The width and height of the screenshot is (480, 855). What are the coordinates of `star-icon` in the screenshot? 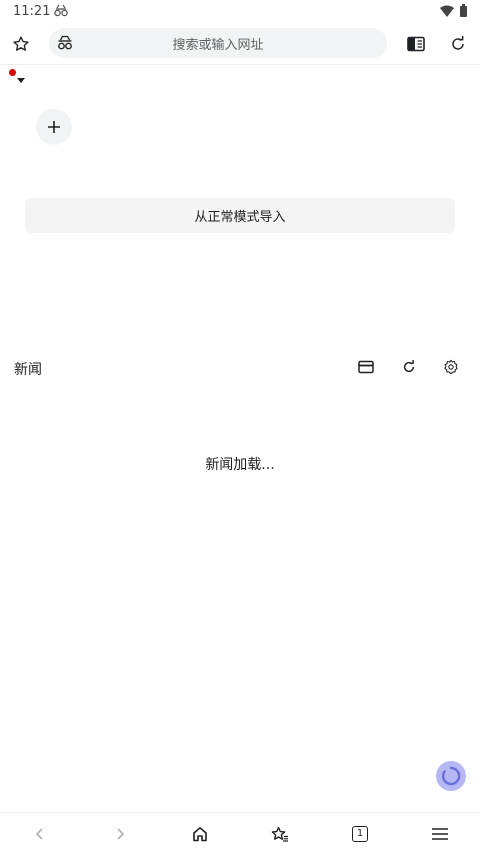 It's located at (21, 44).